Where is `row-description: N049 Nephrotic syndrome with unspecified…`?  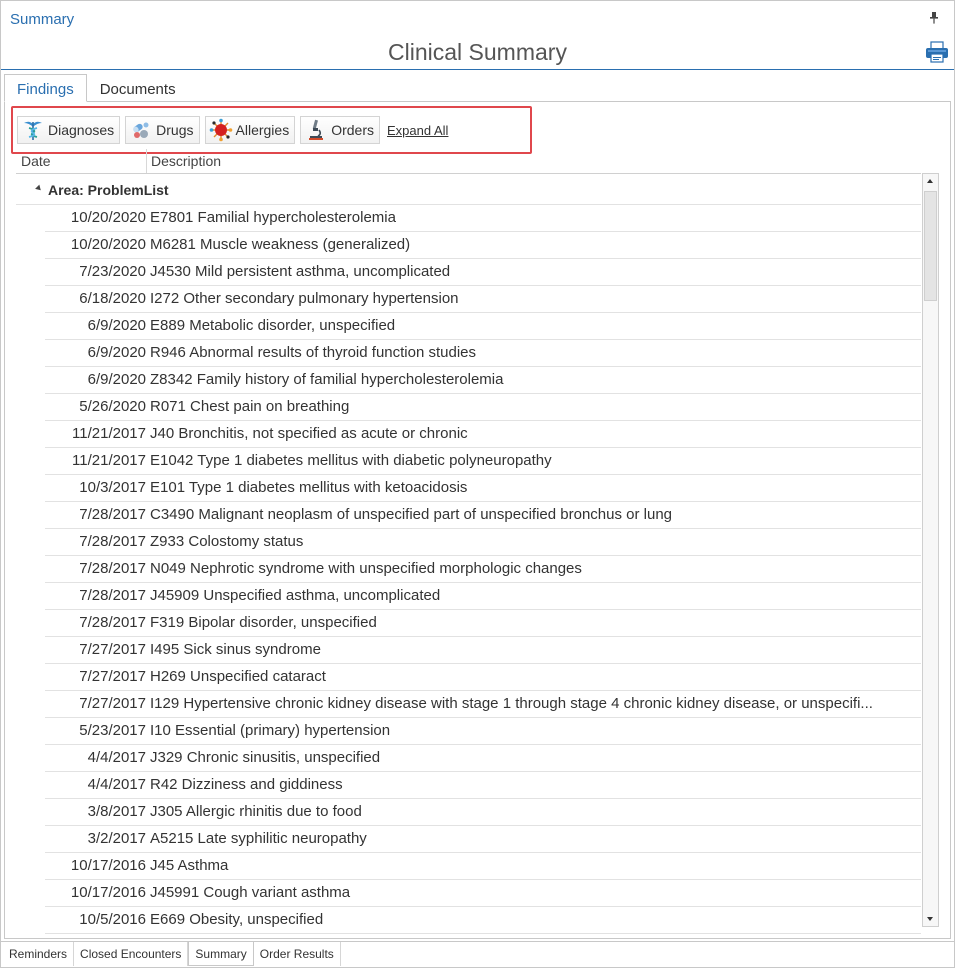
row-description: N049 Nephrotic syndrome with unspecified… is located at coordinates (366, 568).